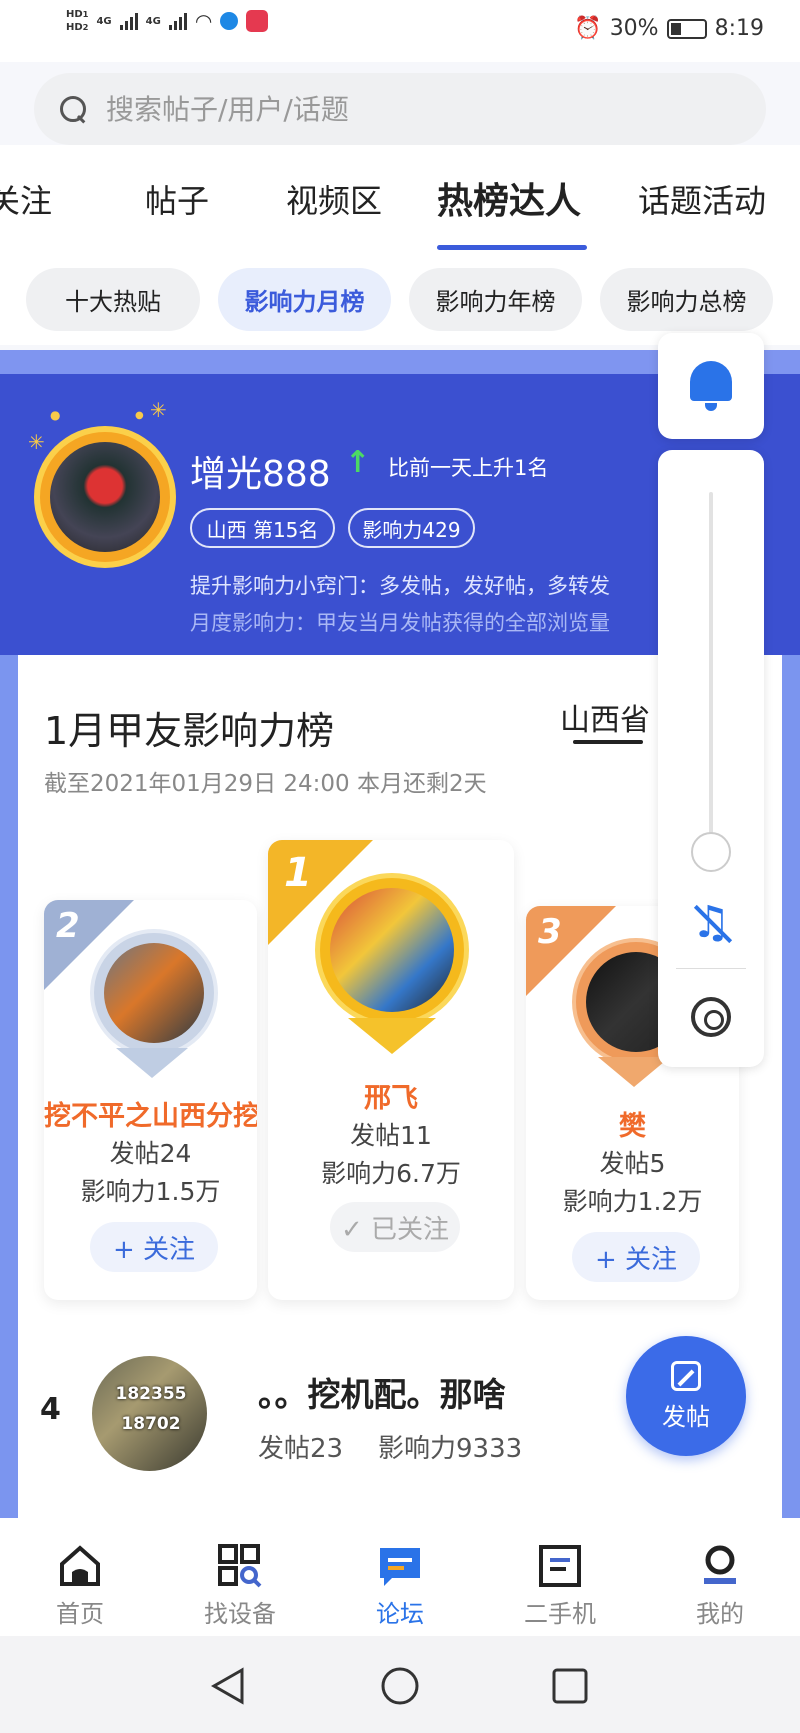 This screenshot has width=800, height=1733. I want to click on nav-label: 首页, so click(80, 1614).